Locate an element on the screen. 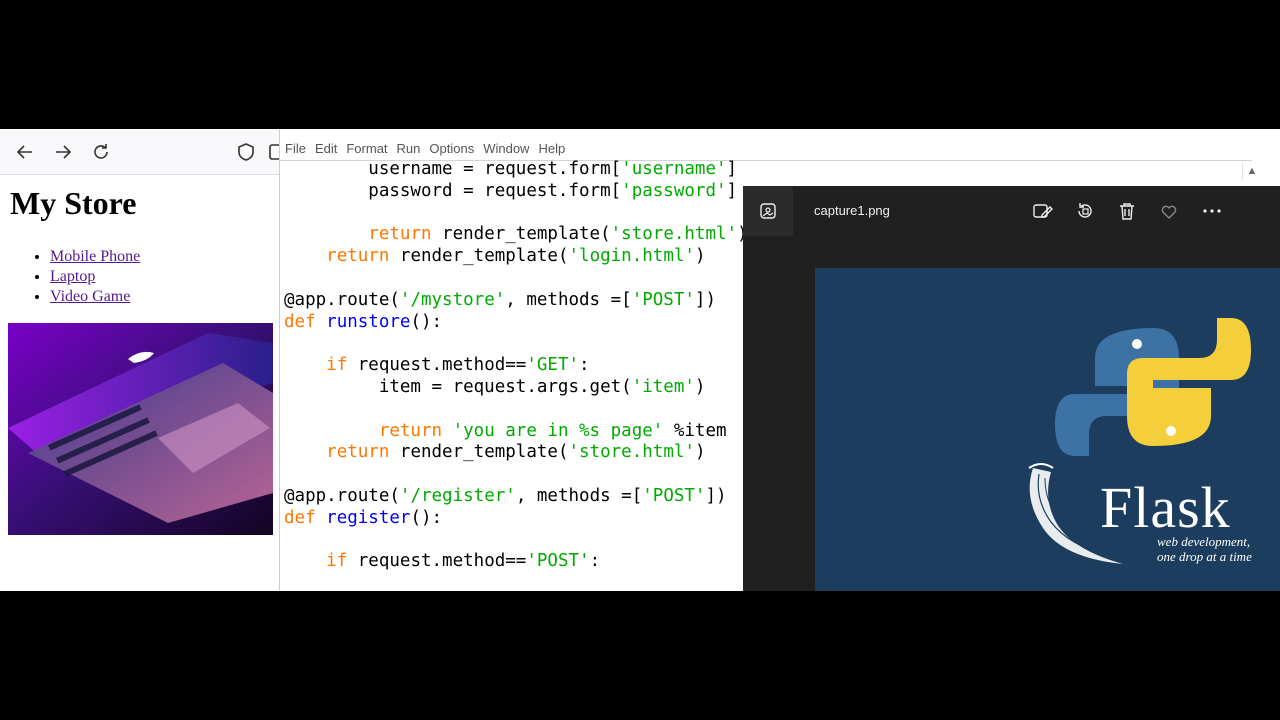 This screenshot has height=720, width=1280. code-token: 'item' is located at coordinates (663, 386).